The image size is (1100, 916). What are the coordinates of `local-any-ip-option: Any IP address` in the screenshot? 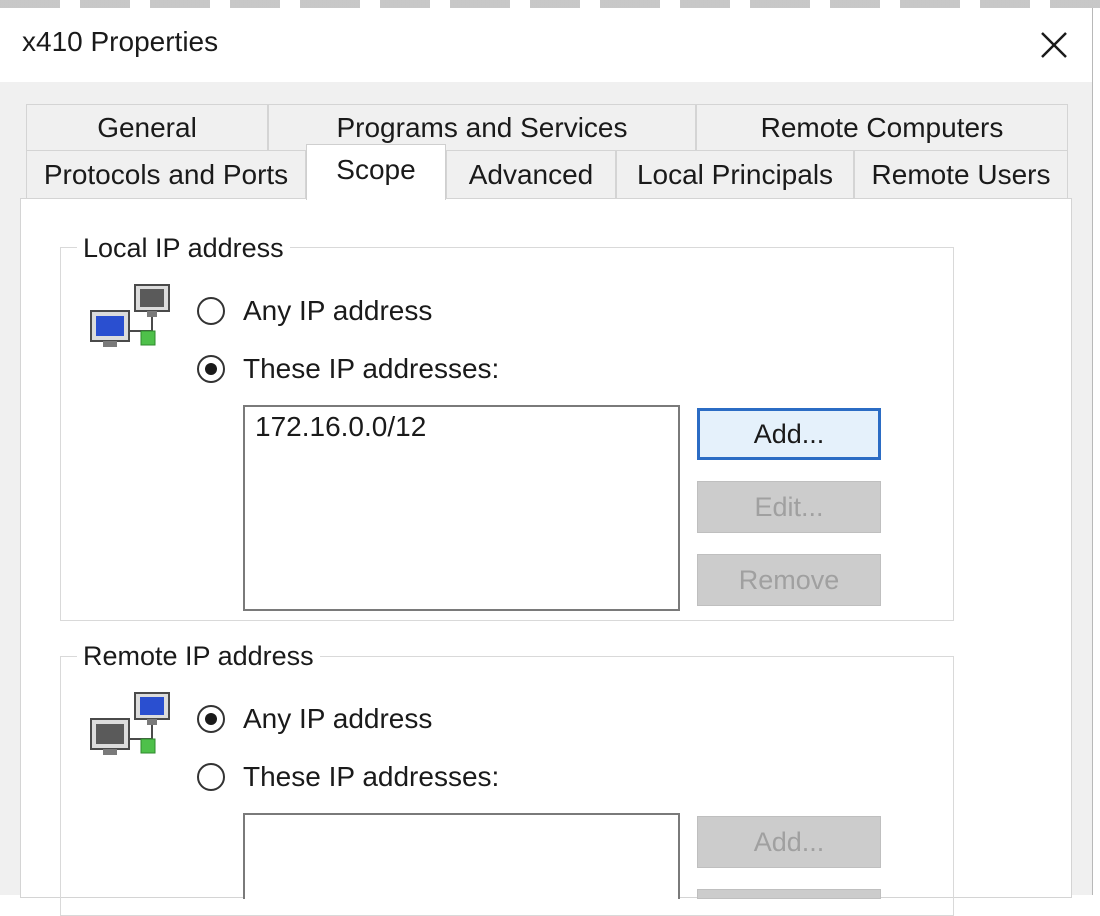 It's located at (314, 311).